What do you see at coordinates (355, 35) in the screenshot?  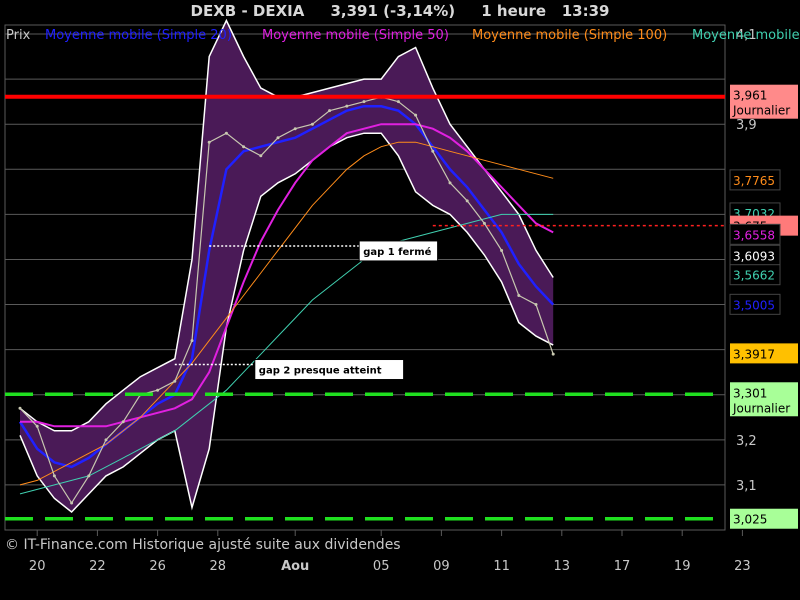 I see `legend-item: Moyenne mobile (Simple 50)` at bounding box center [355, 35].